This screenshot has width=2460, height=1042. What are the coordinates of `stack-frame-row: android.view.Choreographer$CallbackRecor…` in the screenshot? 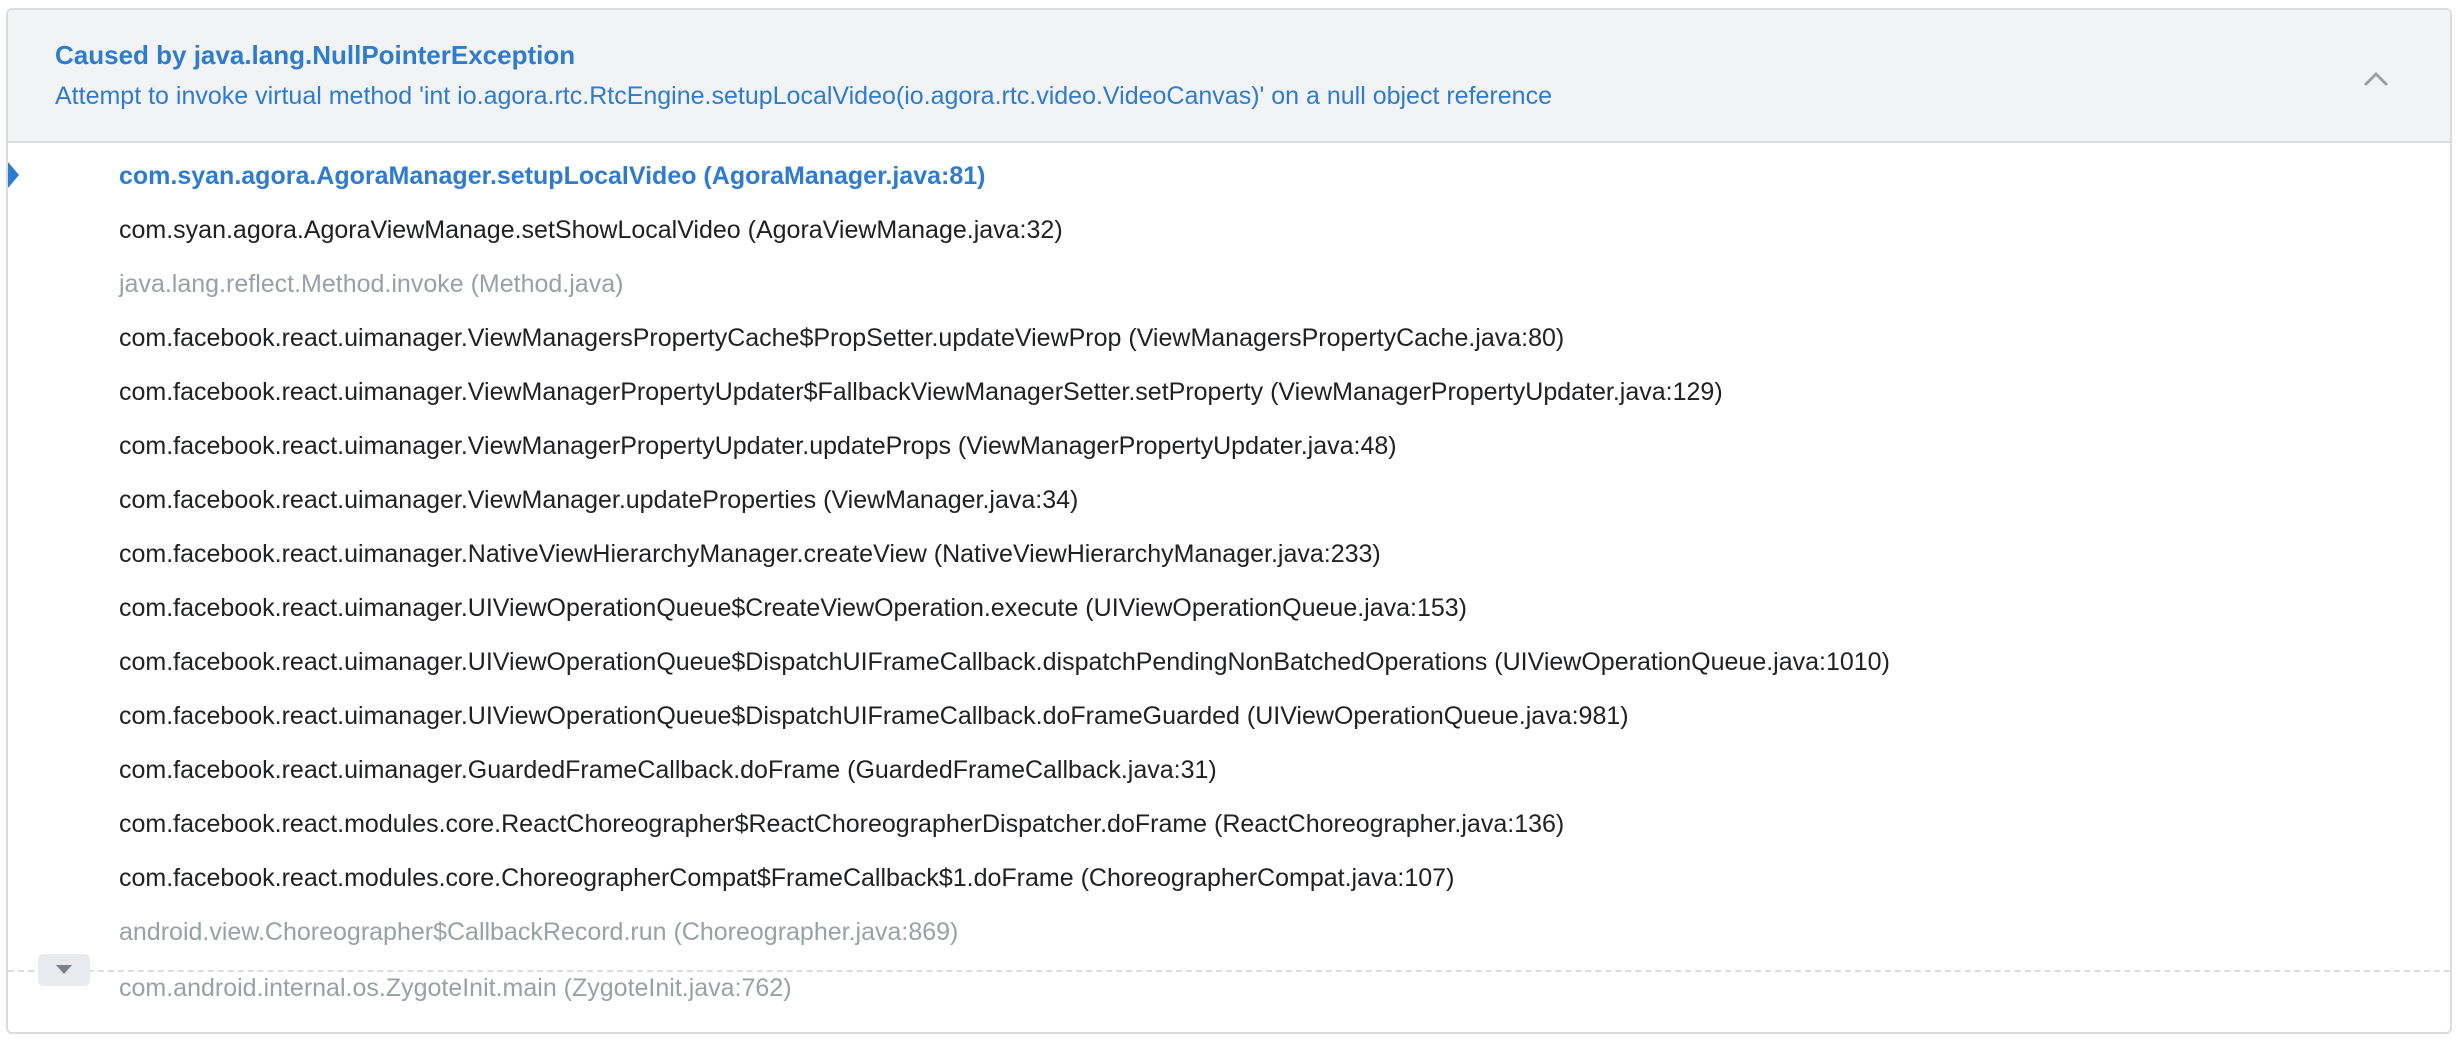 It's located at (538, 932).